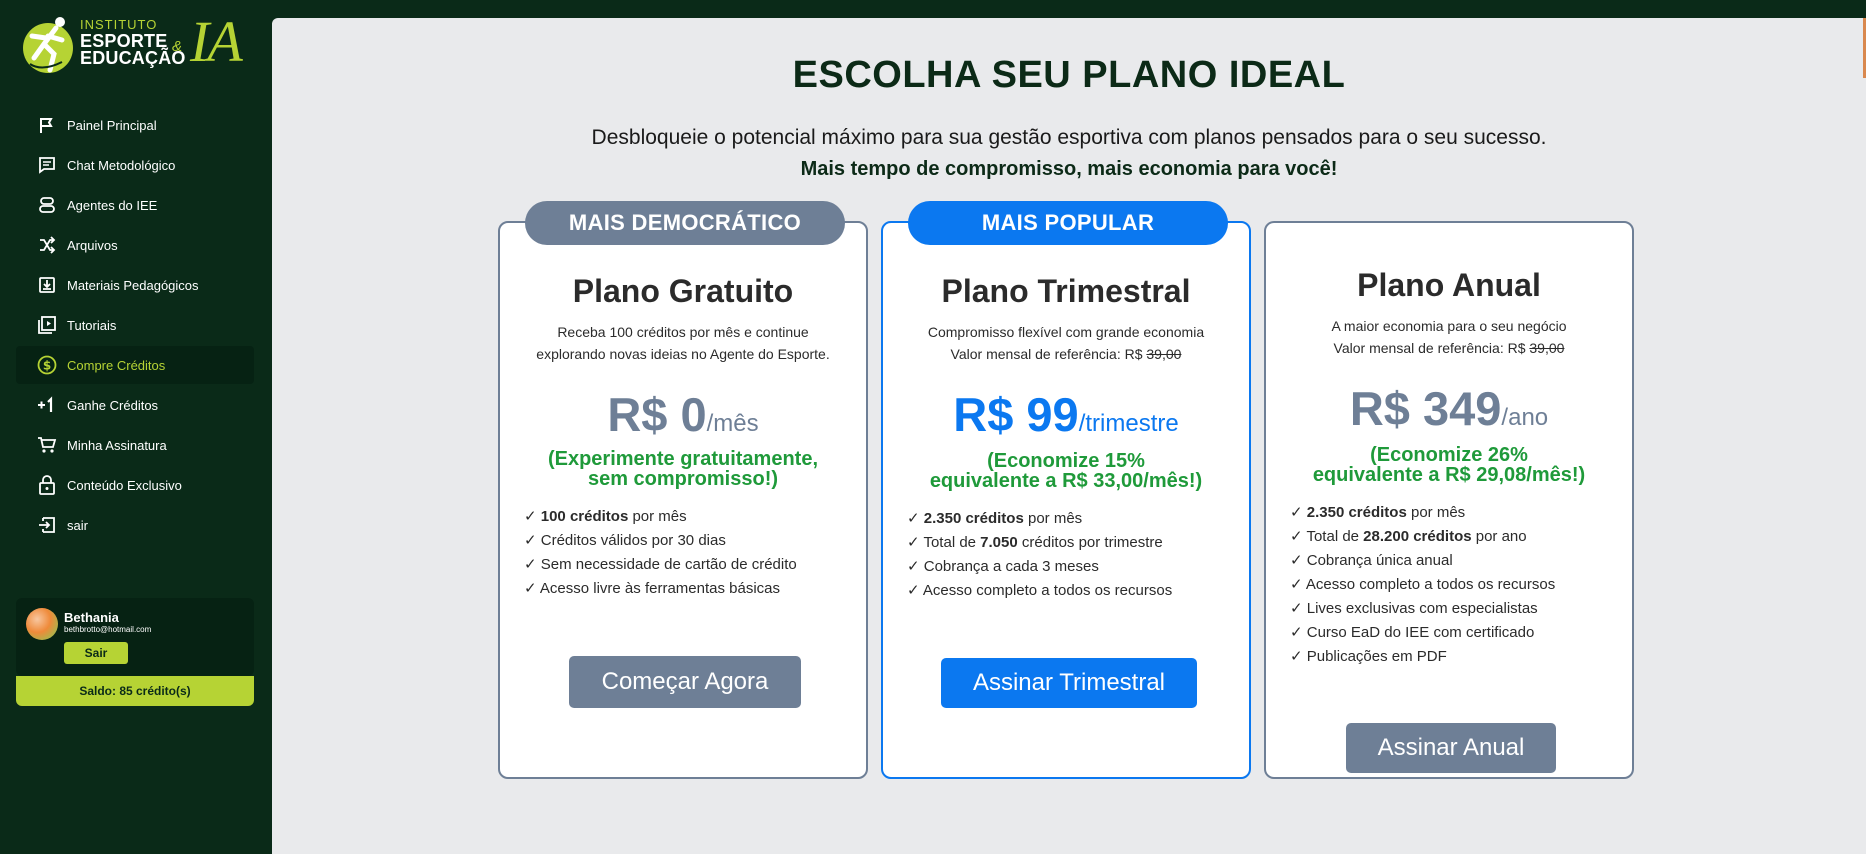 The width and height of the screenshot is (1866, 854). Describe the element at coordinates (47, 125) in the screenshot. I see `flag-icon` at that location.